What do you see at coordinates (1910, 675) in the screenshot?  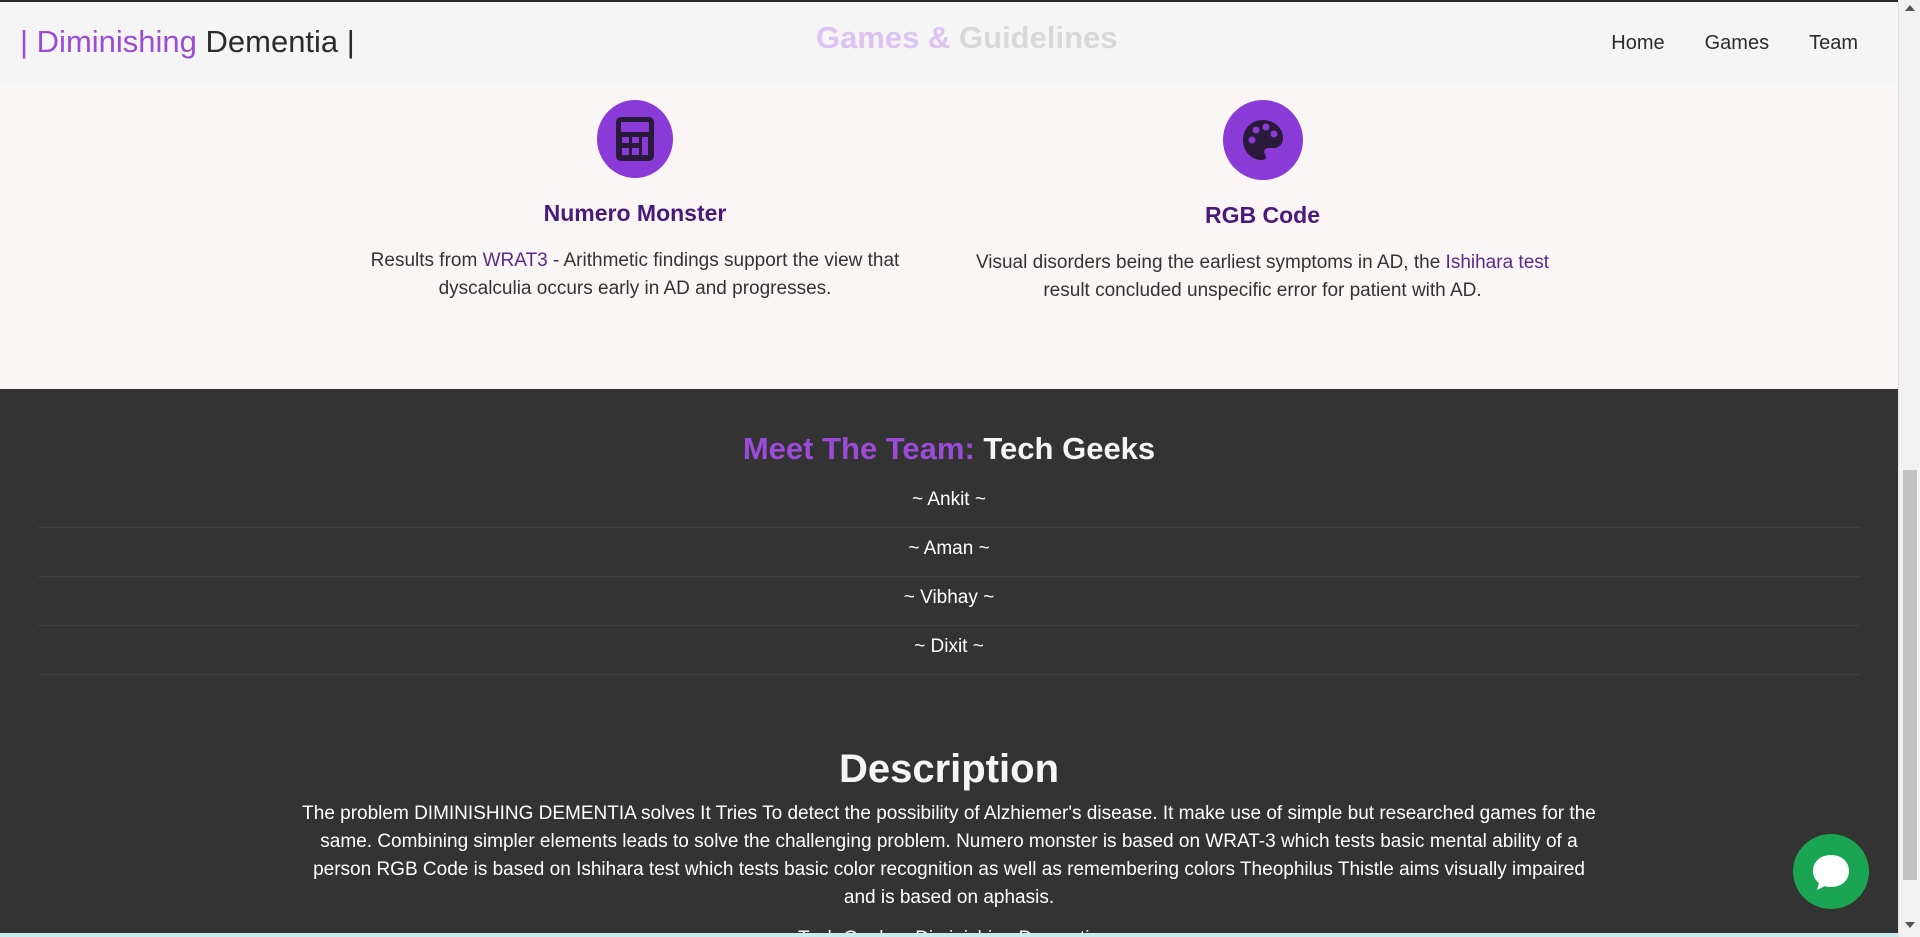 I see `scrollbar-thumb` at bounding box center [1910, 675].